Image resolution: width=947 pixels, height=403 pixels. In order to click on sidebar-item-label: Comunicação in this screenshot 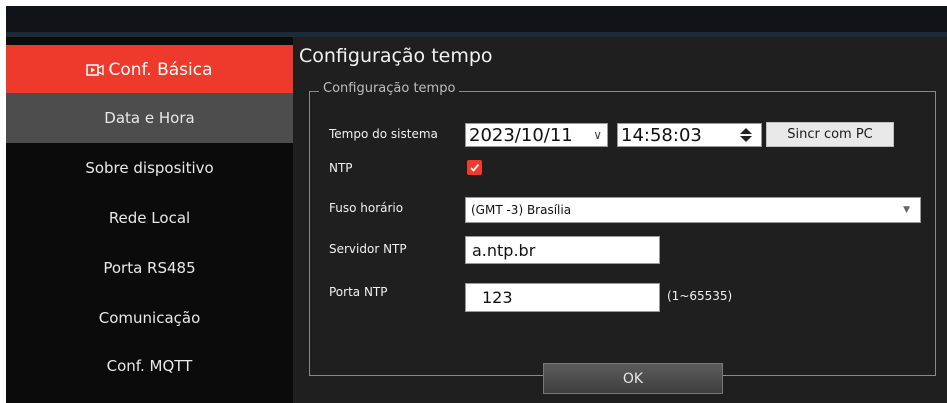, I will do `click(149, 318)`.